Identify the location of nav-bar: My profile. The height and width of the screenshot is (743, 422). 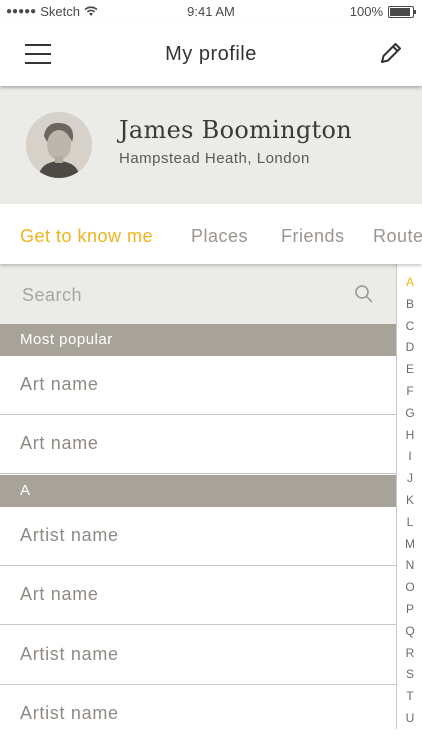
(211, 55).